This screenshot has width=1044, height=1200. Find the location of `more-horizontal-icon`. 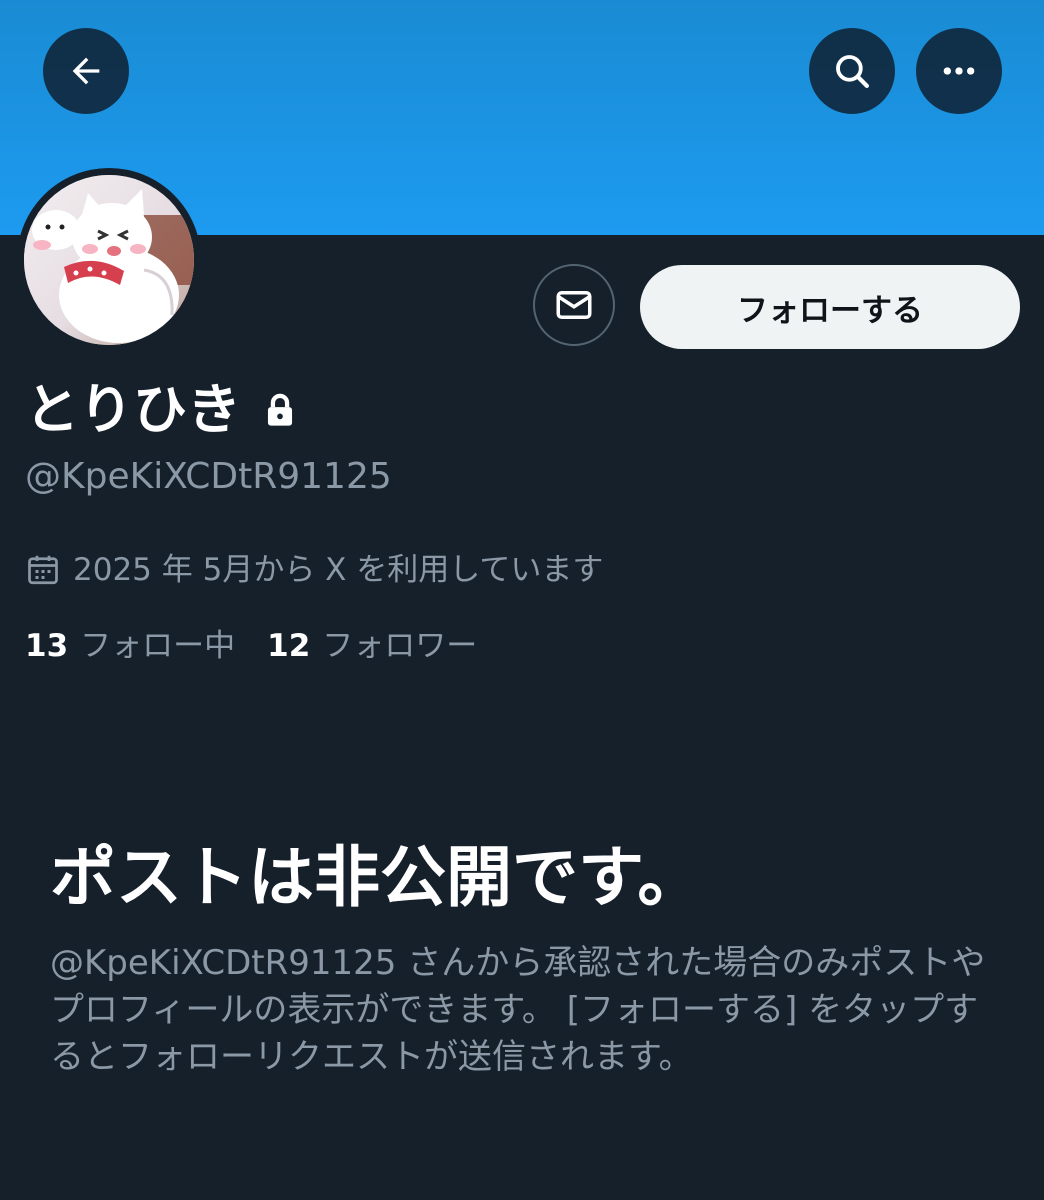

more-horizontal-icon is located at coordinates (959, 71).